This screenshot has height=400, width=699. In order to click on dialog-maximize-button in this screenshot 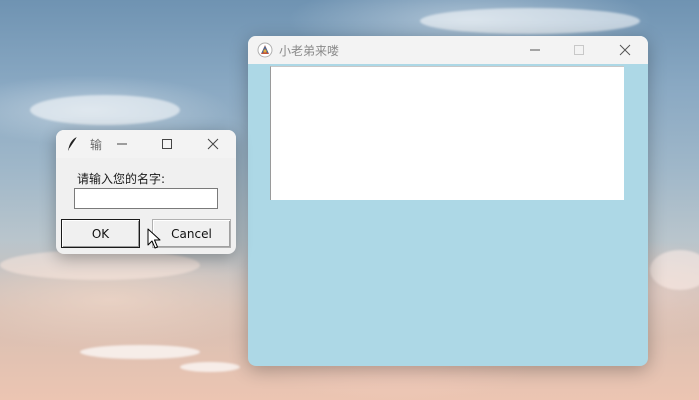, I will do `click(167, 144)`.